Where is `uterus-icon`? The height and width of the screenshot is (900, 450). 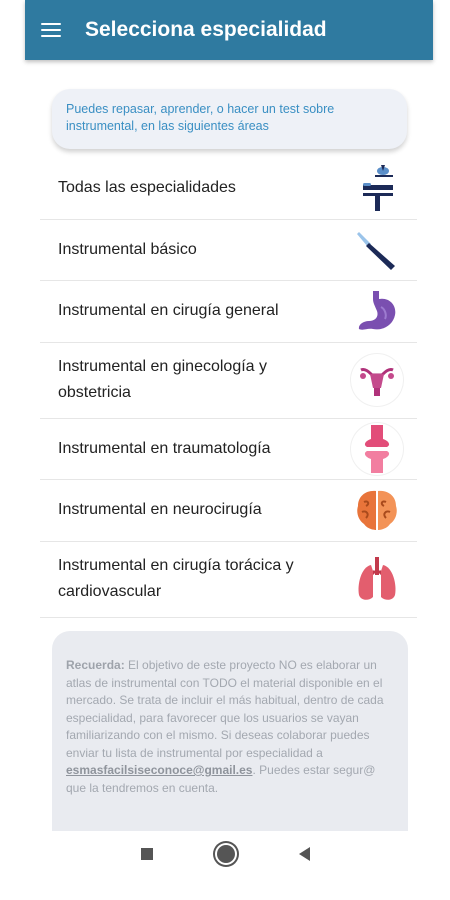 uterus-icon is located at coordinates (377, 380).